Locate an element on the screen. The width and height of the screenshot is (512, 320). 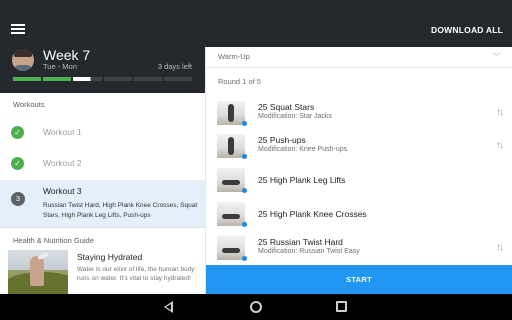
workout-number-badge: 3 is located at coordinates (18, 199).